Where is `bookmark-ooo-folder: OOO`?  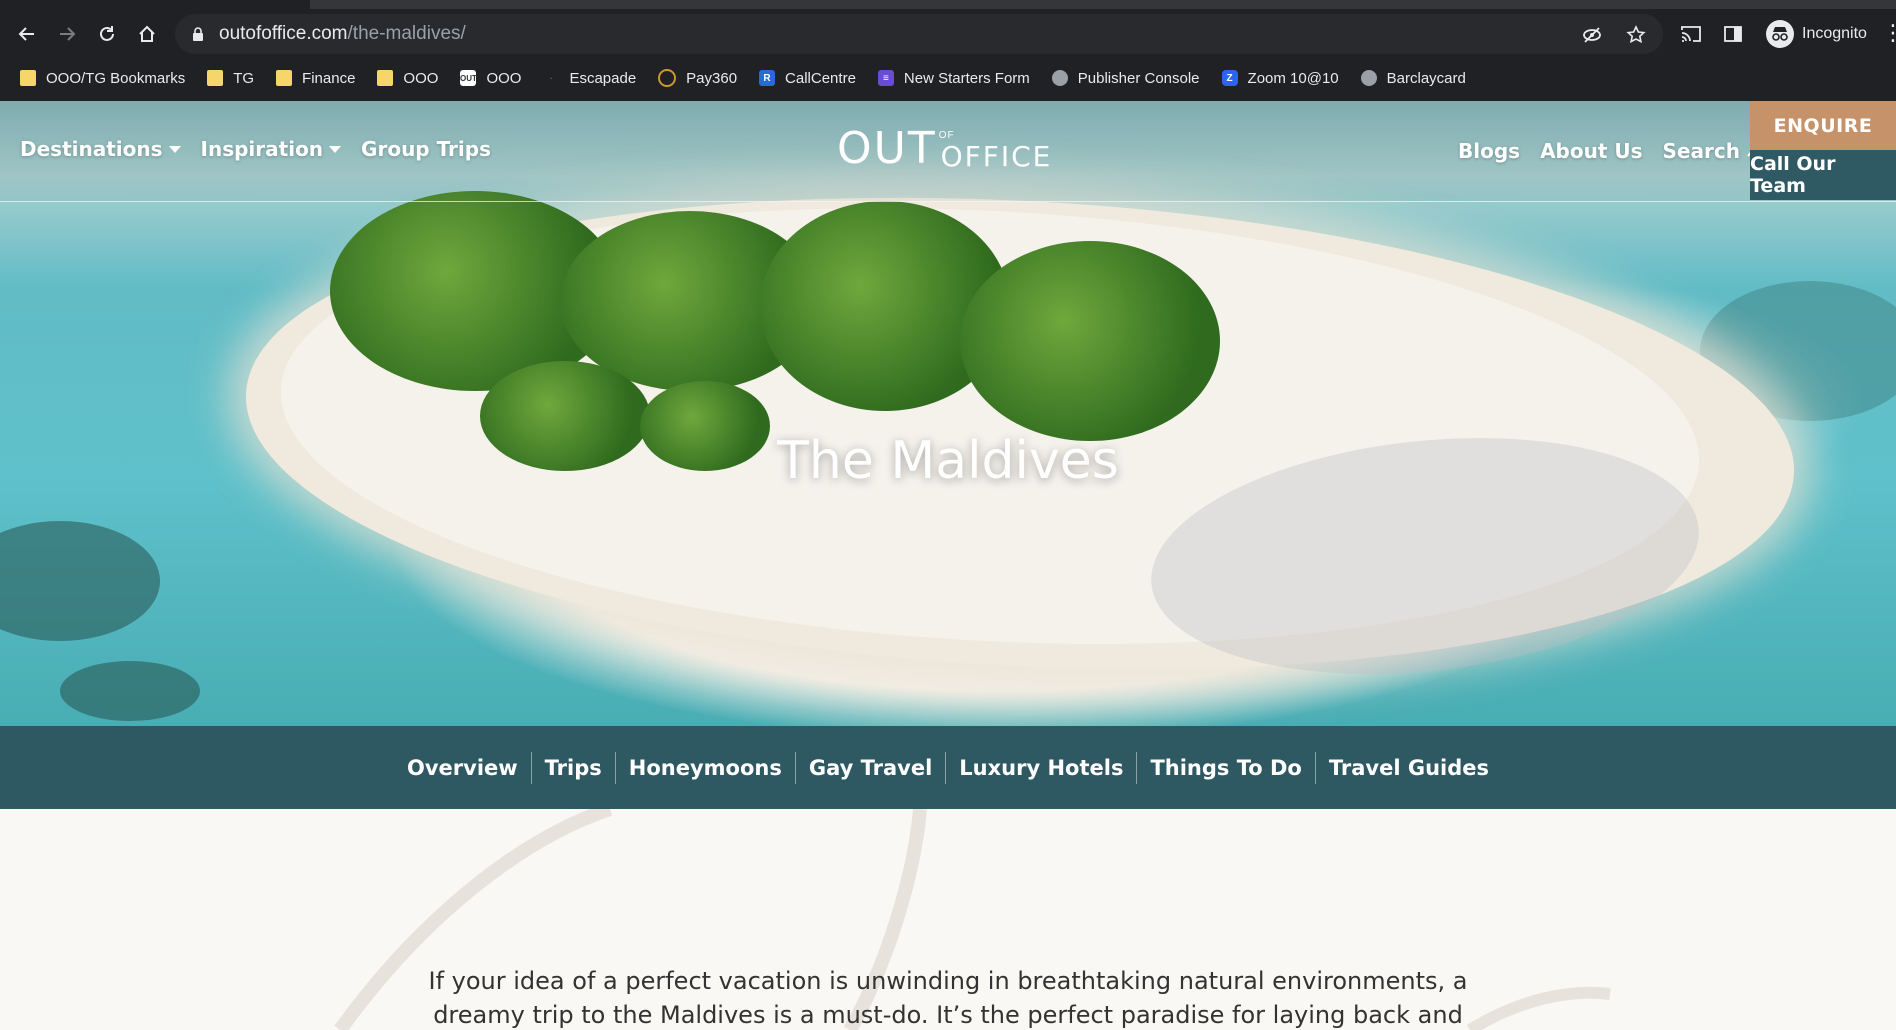 bookmark-ooo-folder: OOO is located at coordinates (407, 78).